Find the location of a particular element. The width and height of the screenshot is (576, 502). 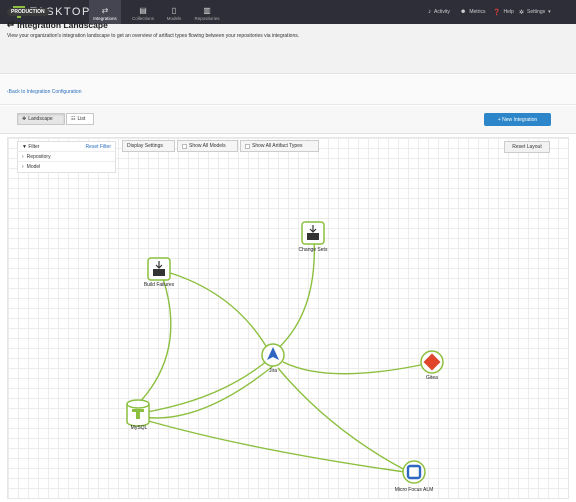

change-sets-label: Change Sets is located at coordinates (313, 250).